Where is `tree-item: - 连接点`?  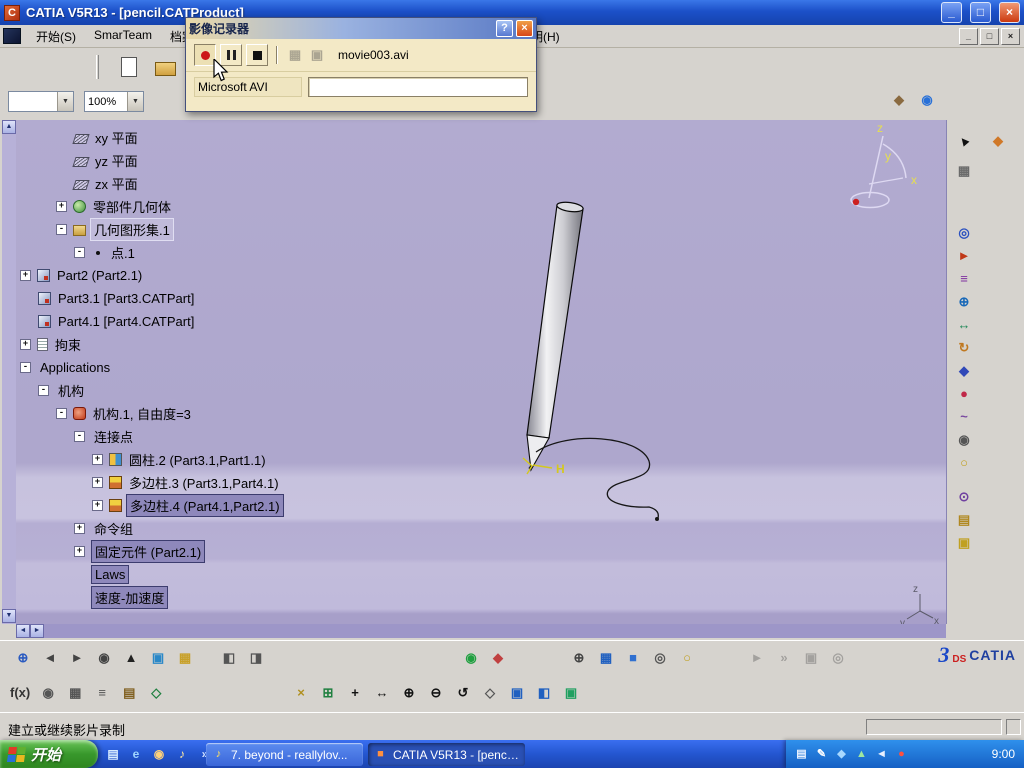
tree-item: - 连接点 is located at coordinates (76, 436).